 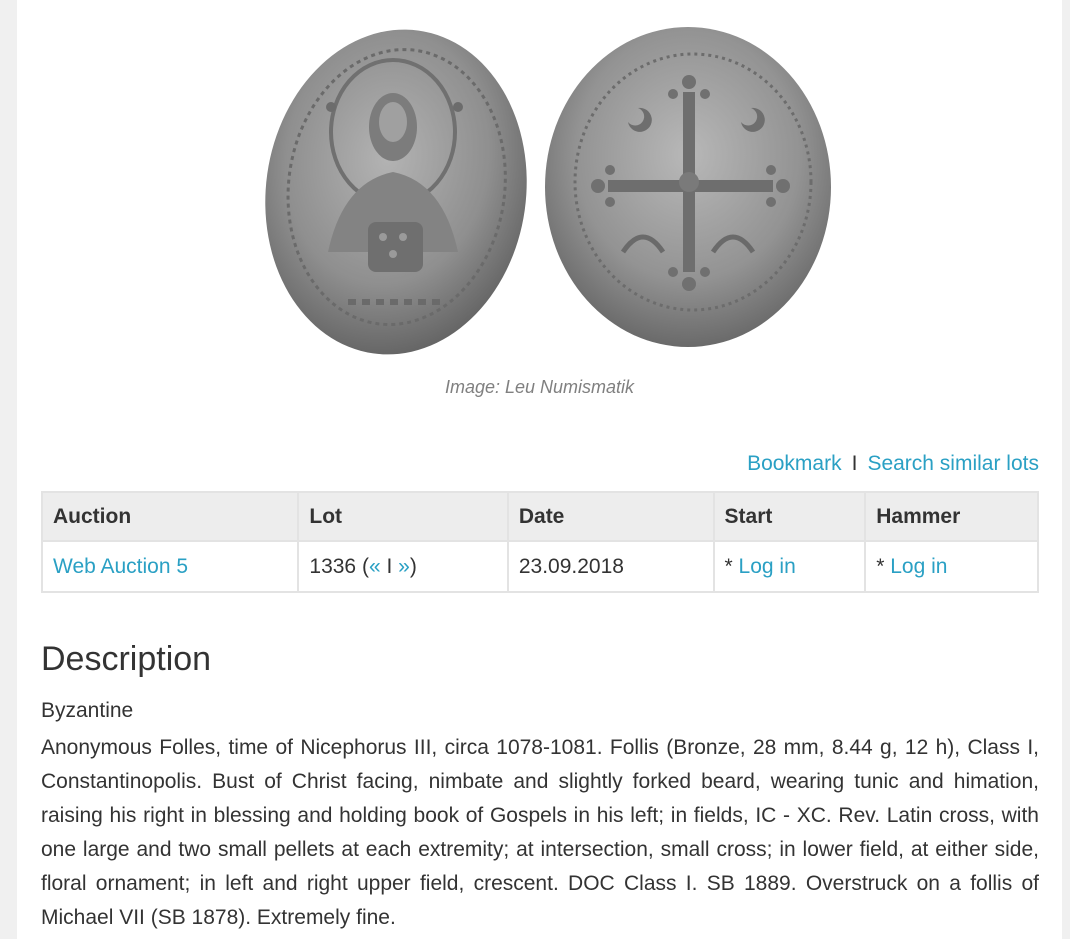 I want to click on table-header-row: Auction Lot Date Start Hammer, so click(x=539, y=516).